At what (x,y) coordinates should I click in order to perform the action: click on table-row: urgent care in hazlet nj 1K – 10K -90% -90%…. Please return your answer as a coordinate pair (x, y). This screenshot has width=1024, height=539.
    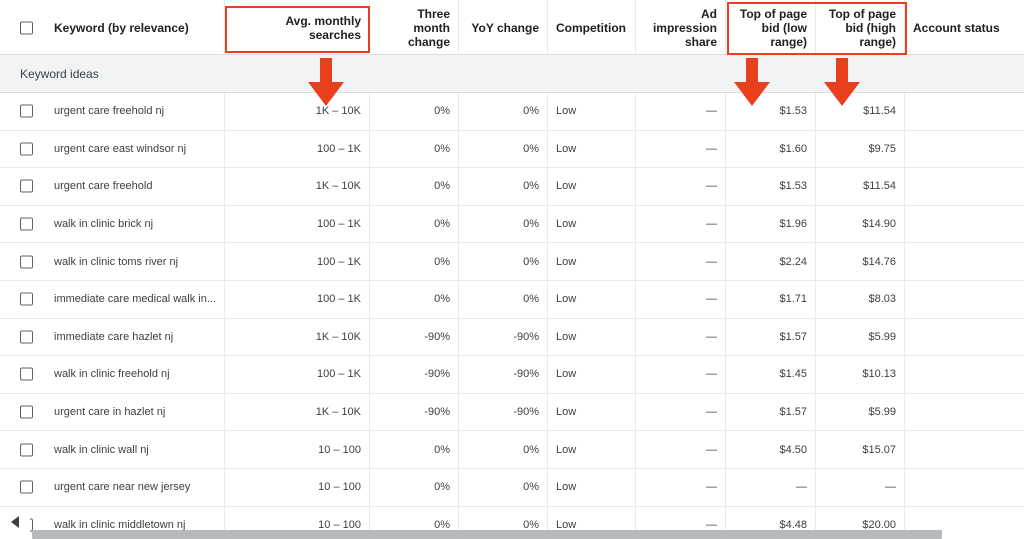
    Looking at the image, I should click on (512, 412).